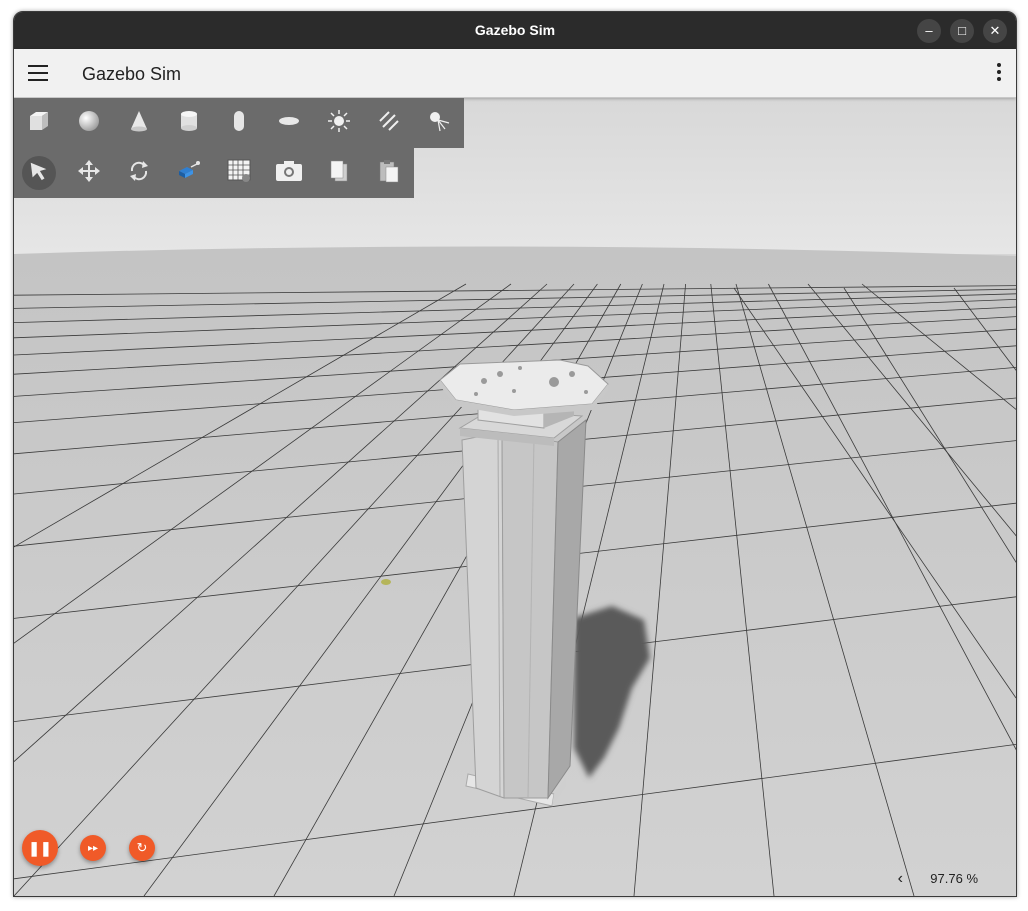 Image resolution: width=1028 pixels, height=911 pixels. I want to click on title-bar: Gazebo Sim – □ ✕, so click(515, 30).